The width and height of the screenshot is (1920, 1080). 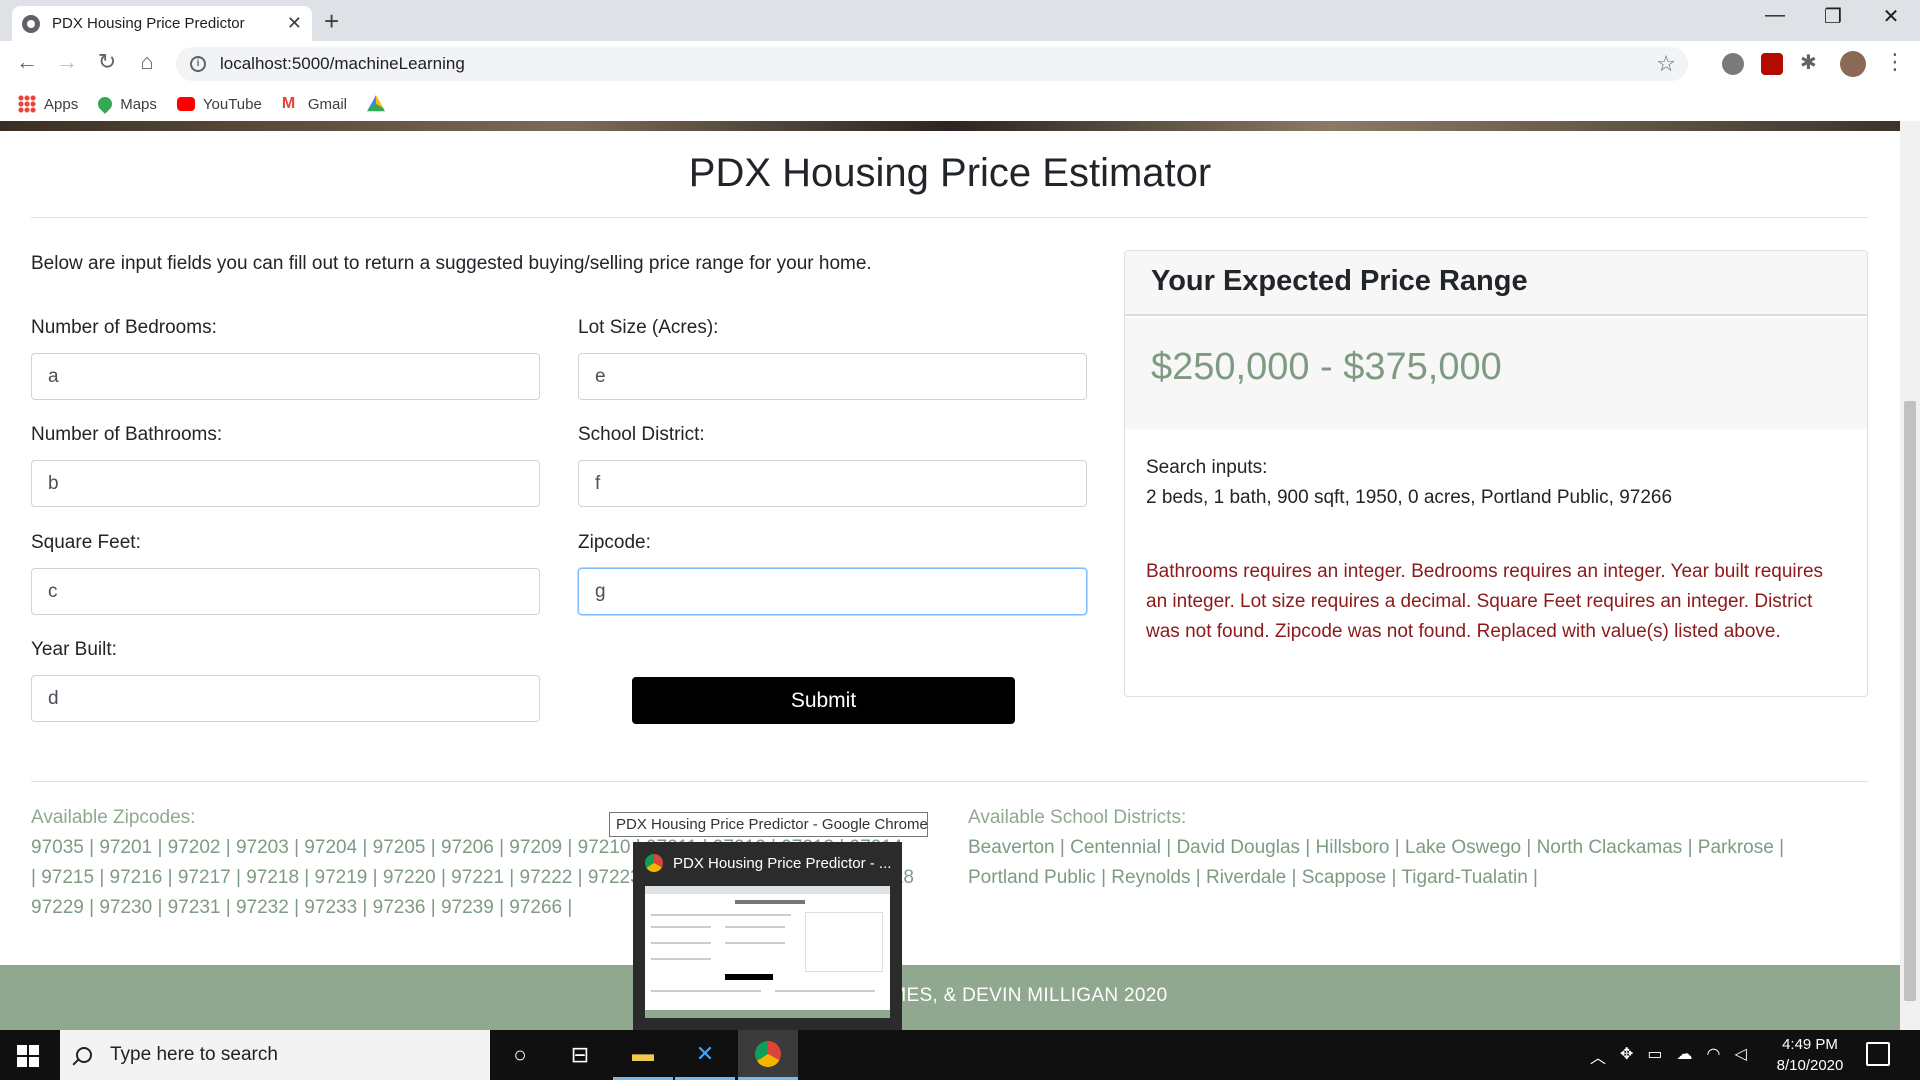 I want to click on vscode-icon: ✕, so click(x=705, y=1055).